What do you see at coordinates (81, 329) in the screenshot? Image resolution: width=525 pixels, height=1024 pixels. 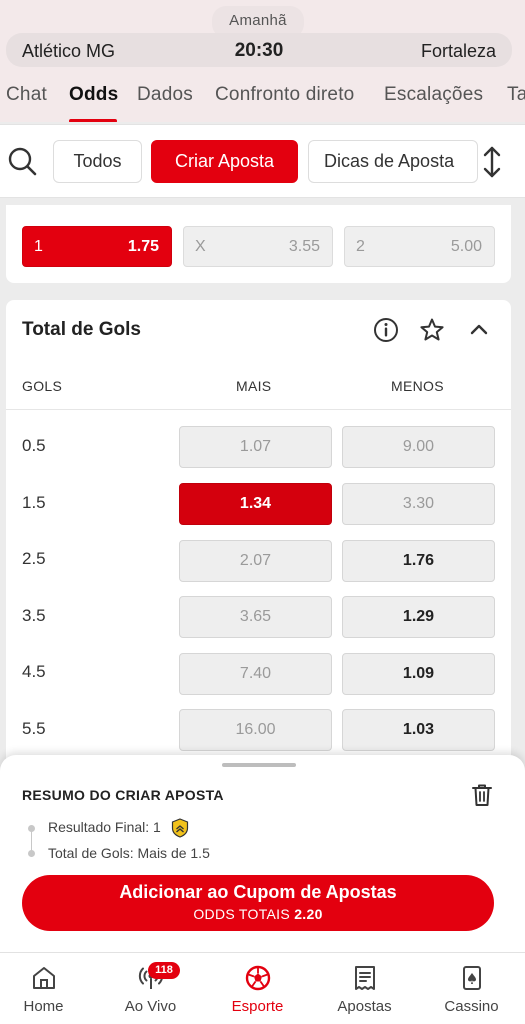 I see `market-title: Total de Gols` at bounding box center [81, 329].